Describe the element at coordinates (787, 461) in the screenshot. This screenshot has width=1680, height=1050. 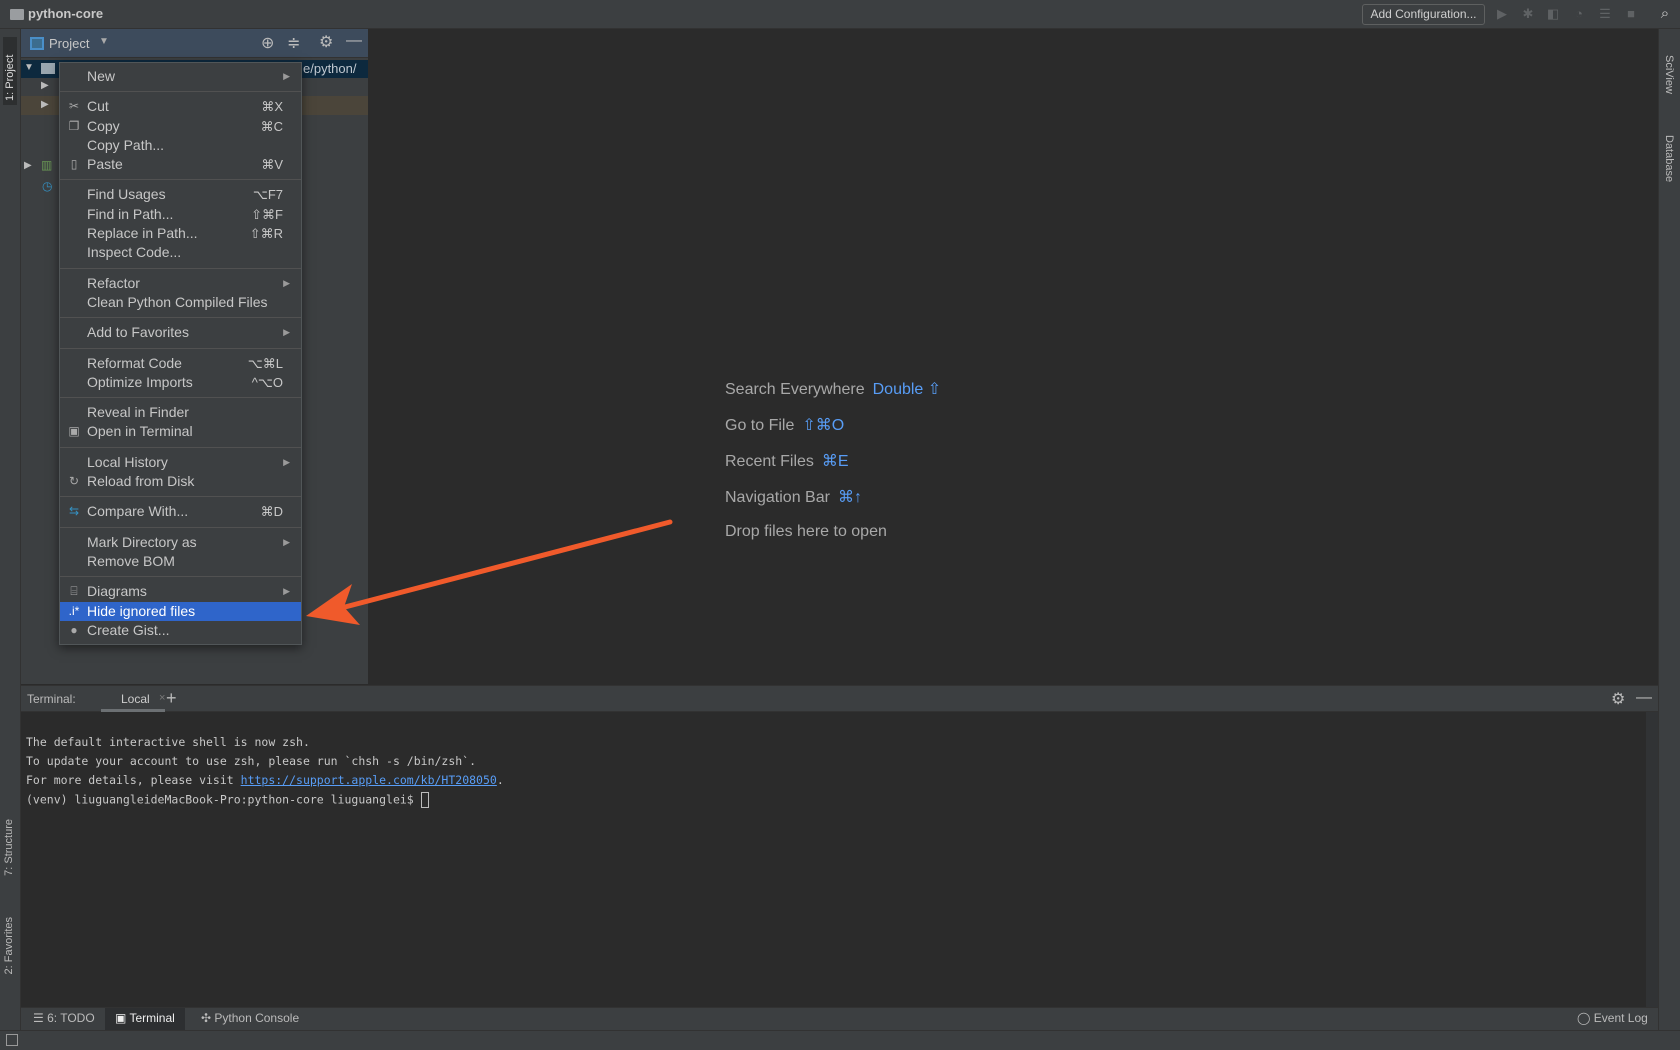
I see `hint-recent-files: Recent Files ⌘E` at that location.